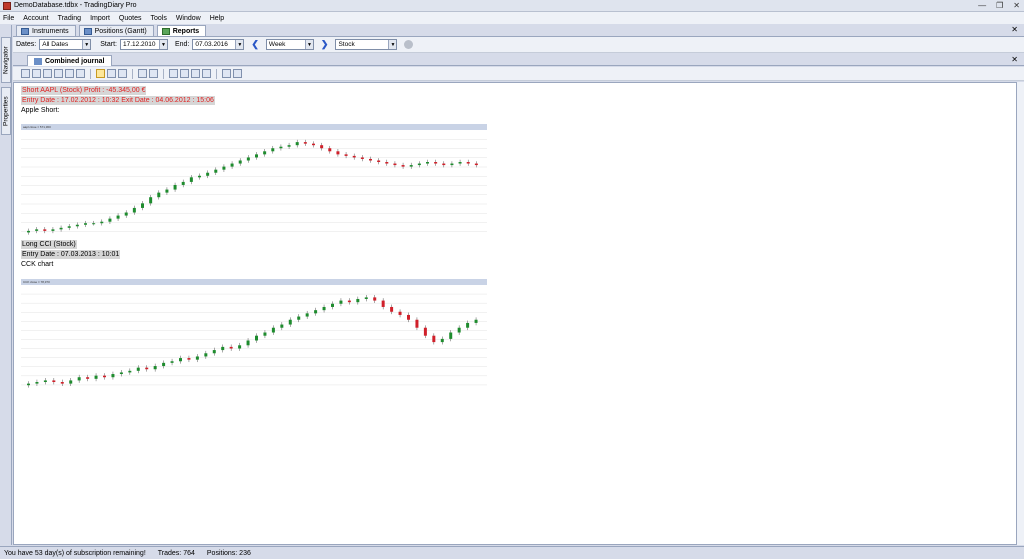 The image size is (1024, 559). What do you see at coordinates (226, 73) in the screenshot?
I see `columns-icon` at bounding box center [226, 73].